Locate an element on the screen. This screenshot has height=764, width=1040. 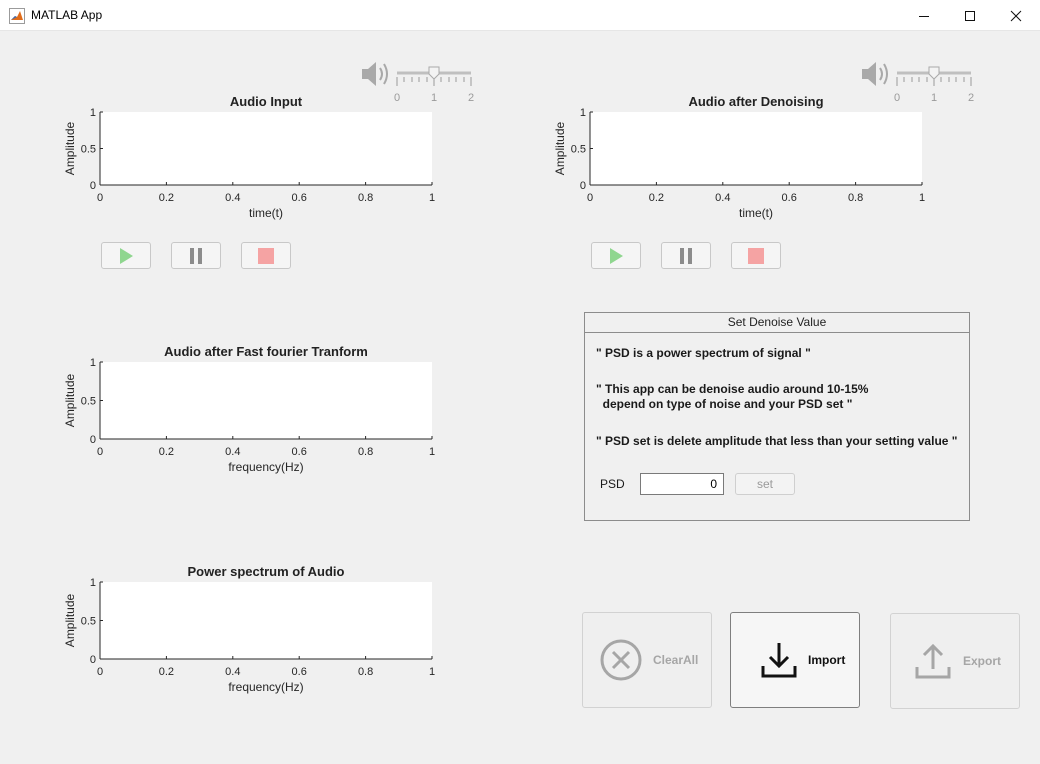
panel-info-psd: " PSD is a power spectrum of signal " is located at coordinates (703, 353).